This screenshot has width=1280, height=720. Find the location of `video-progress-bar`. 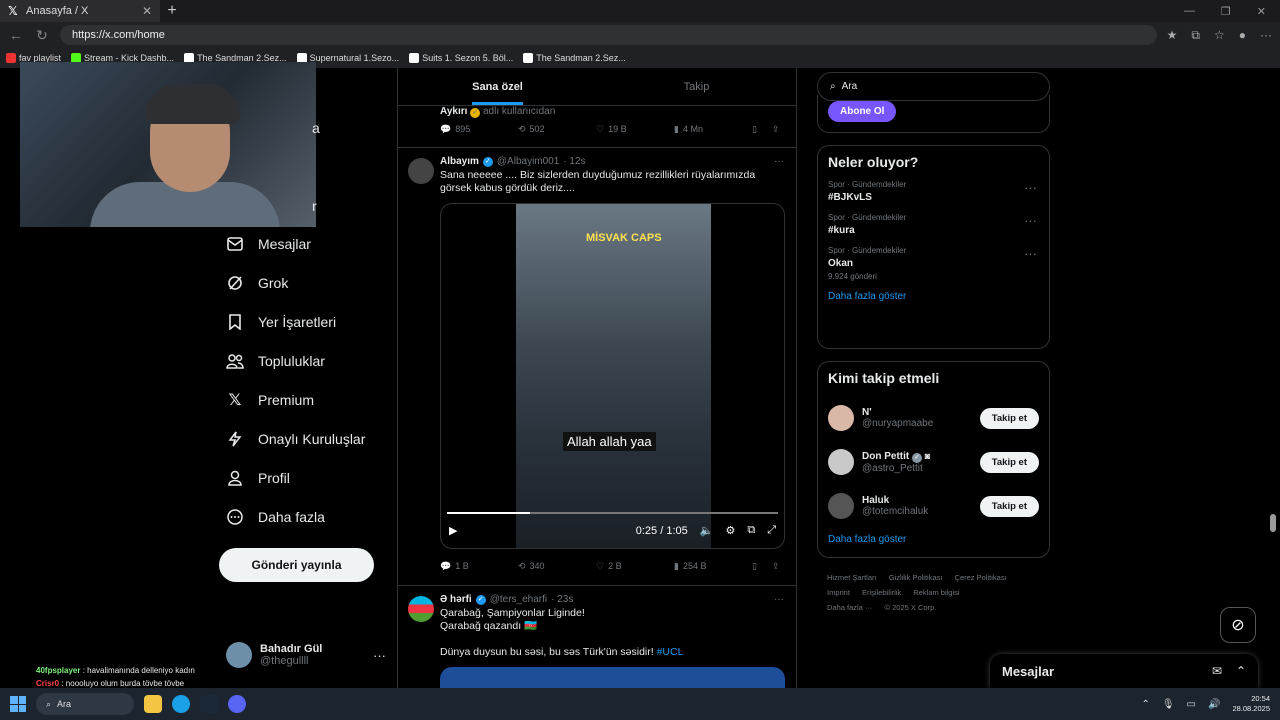

video-progress-bar is located at coordinates (612, 513).